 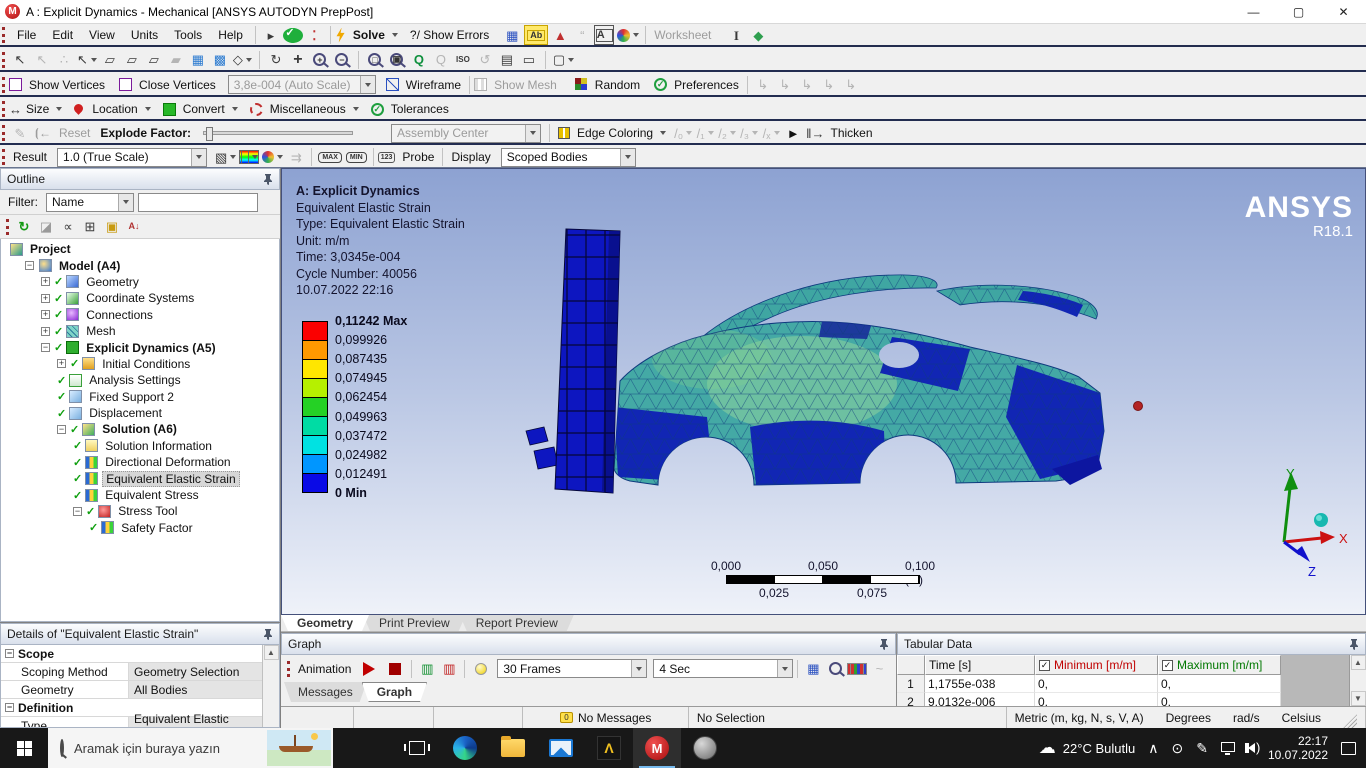 What do you see at coordinates (140, 249) in the screenshot?
I see `tree-item-project: Project` at bounding box center [140, 249].